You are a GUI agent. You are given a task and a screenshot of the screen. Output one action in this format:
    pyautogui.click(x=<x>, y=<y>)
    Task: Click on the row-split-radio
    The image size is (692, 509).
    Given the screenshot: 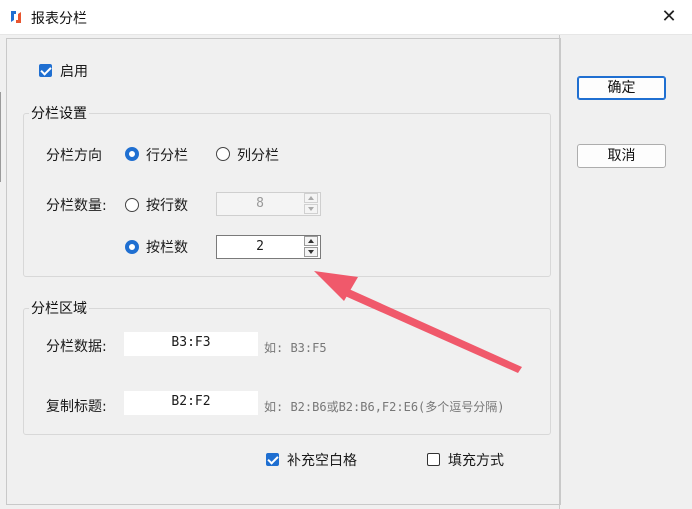 What is the action you would take?
    pyautogui.click(x=132, y=154)
    